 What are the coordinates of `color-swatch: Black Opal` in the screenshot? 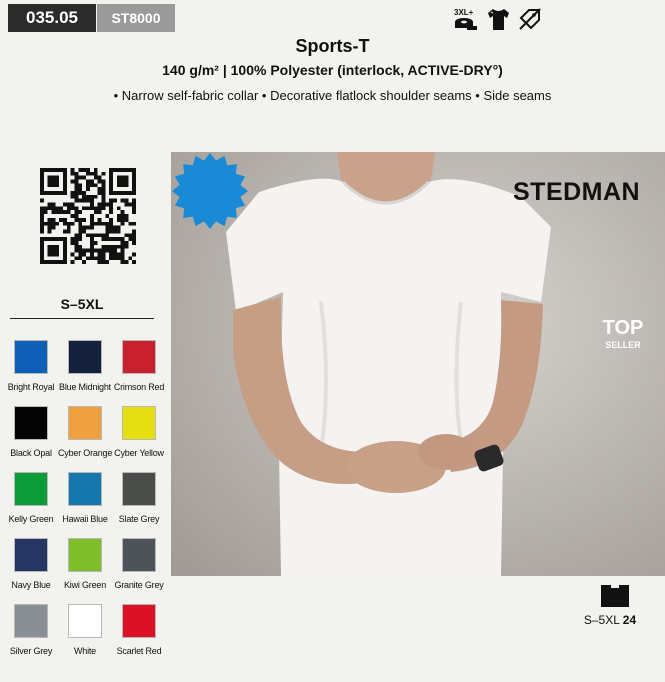 It's located at (31, 432).